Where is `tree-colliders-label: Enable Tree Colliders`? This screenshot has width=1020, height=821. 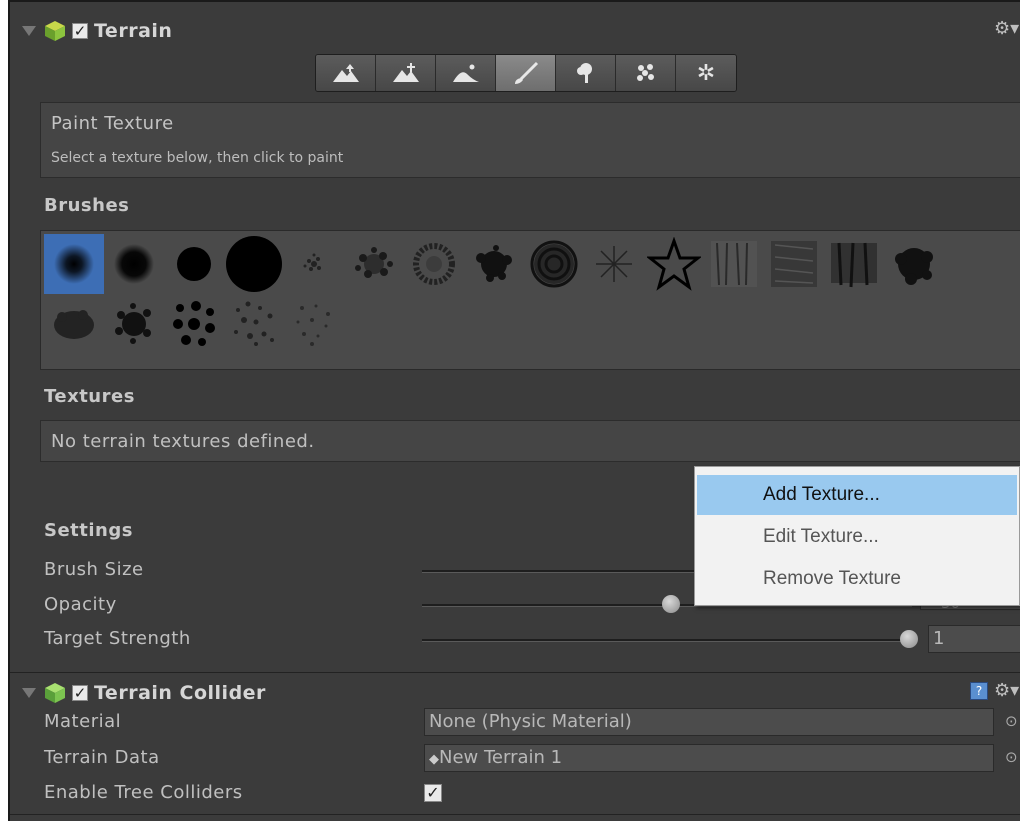 tree-colliders-label: Enable Tree Colliders is located at coordinates (143, 792).